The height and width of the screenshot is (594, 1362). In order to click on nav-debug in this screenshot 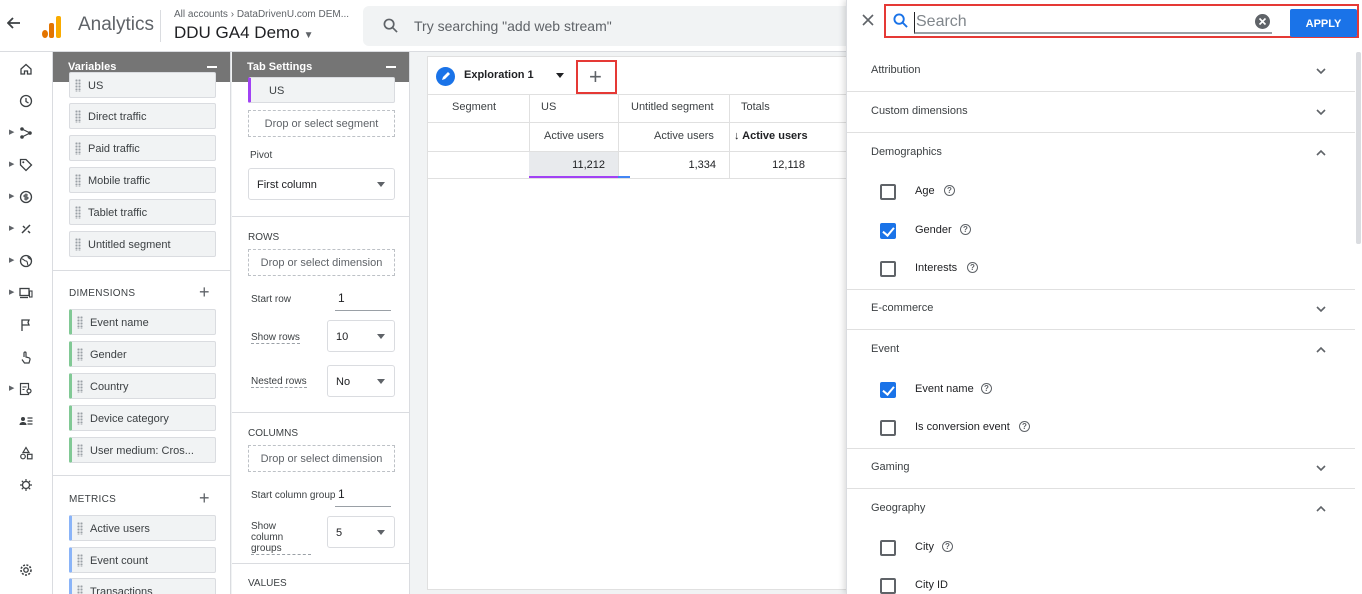, I will do `click(26, 485)`.